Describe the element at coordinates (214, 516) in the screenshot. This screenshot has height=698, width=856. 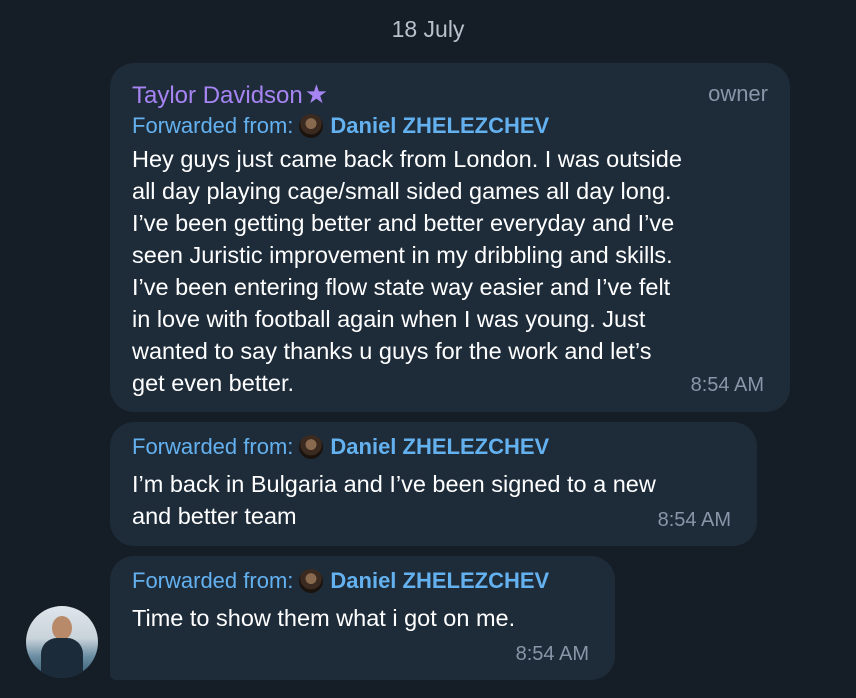
I see `message-line: and better team` at that location.